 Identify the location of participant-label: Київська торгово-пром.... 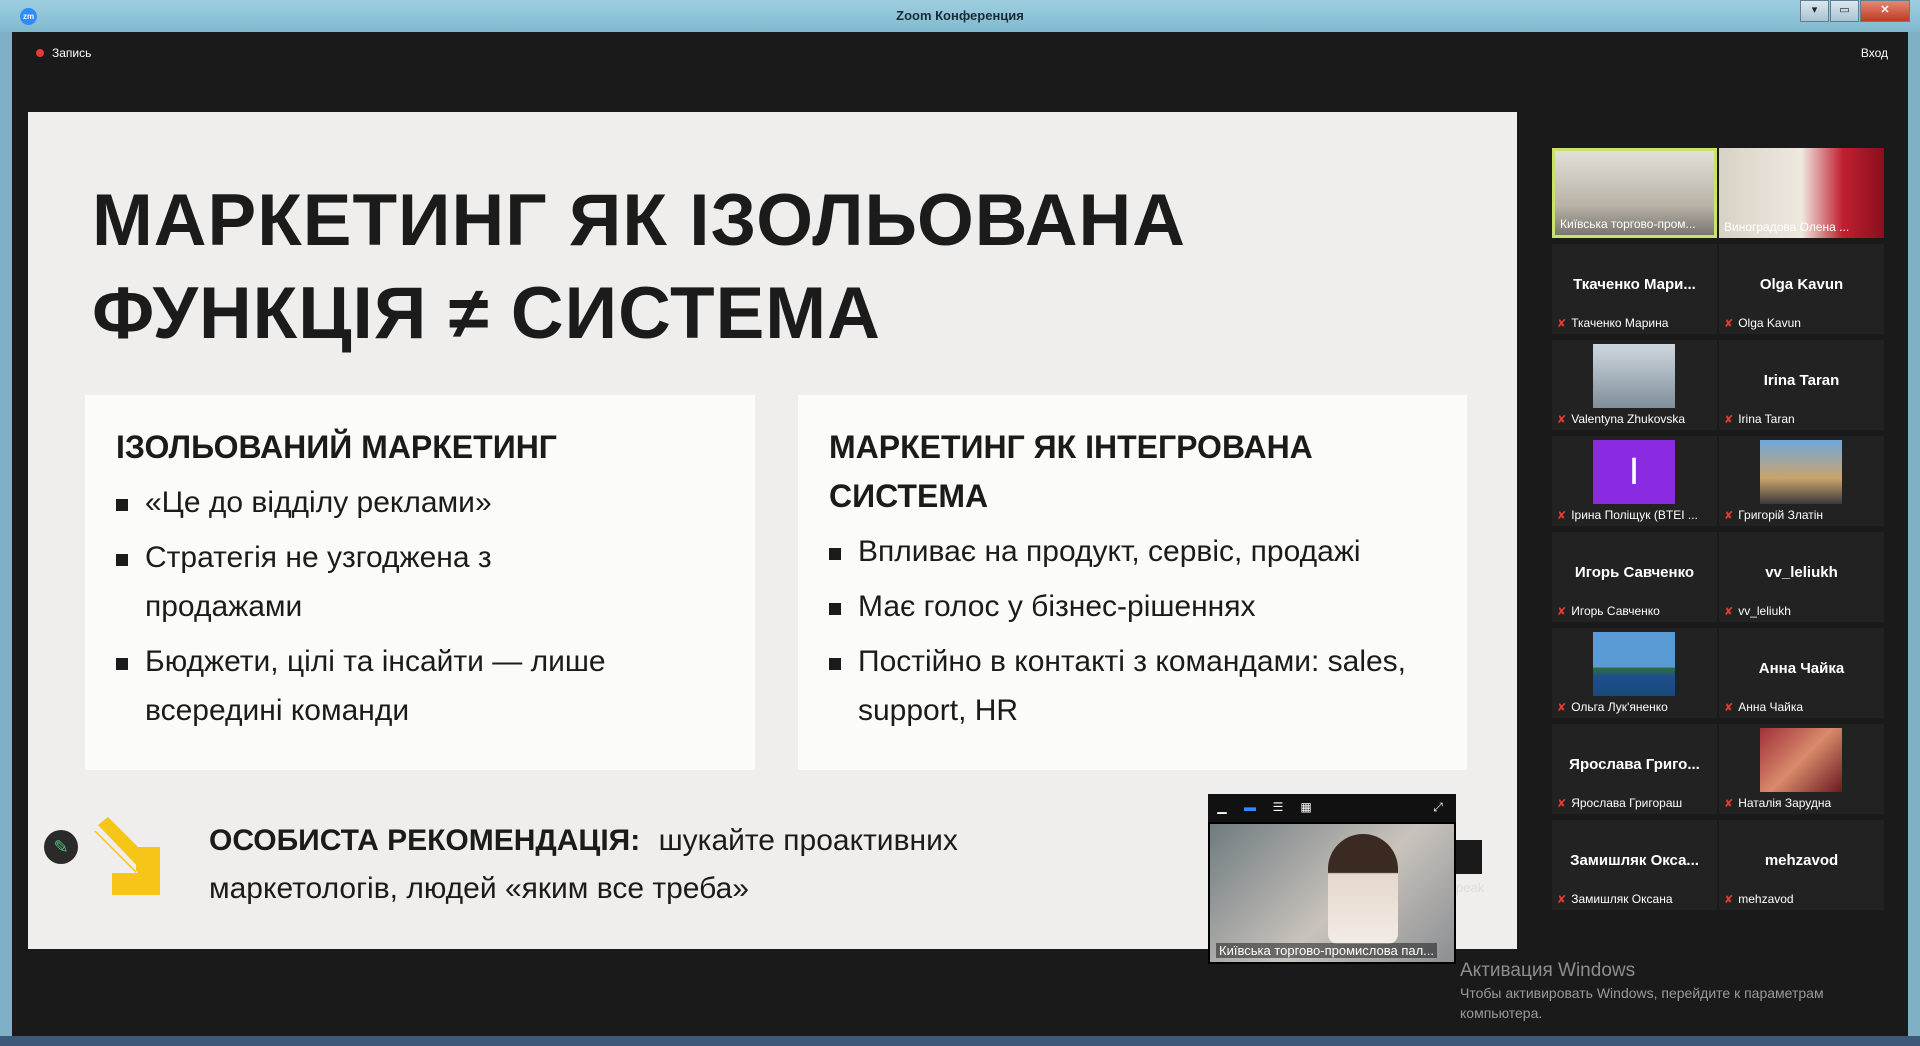
(1635, 224).